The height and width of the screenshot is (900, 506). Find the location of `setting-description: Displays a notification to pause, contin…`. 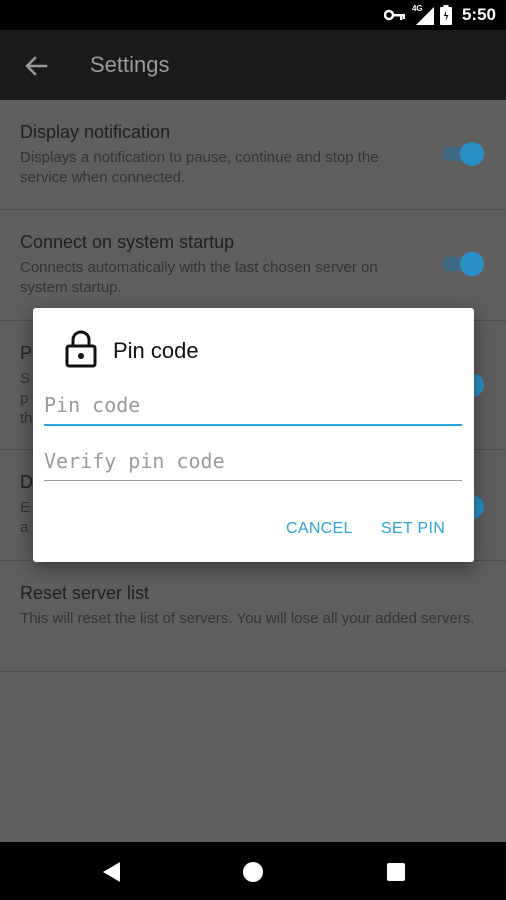

setting-description: Displays a notification to pause, contin… is located at coordinates (199, 167).